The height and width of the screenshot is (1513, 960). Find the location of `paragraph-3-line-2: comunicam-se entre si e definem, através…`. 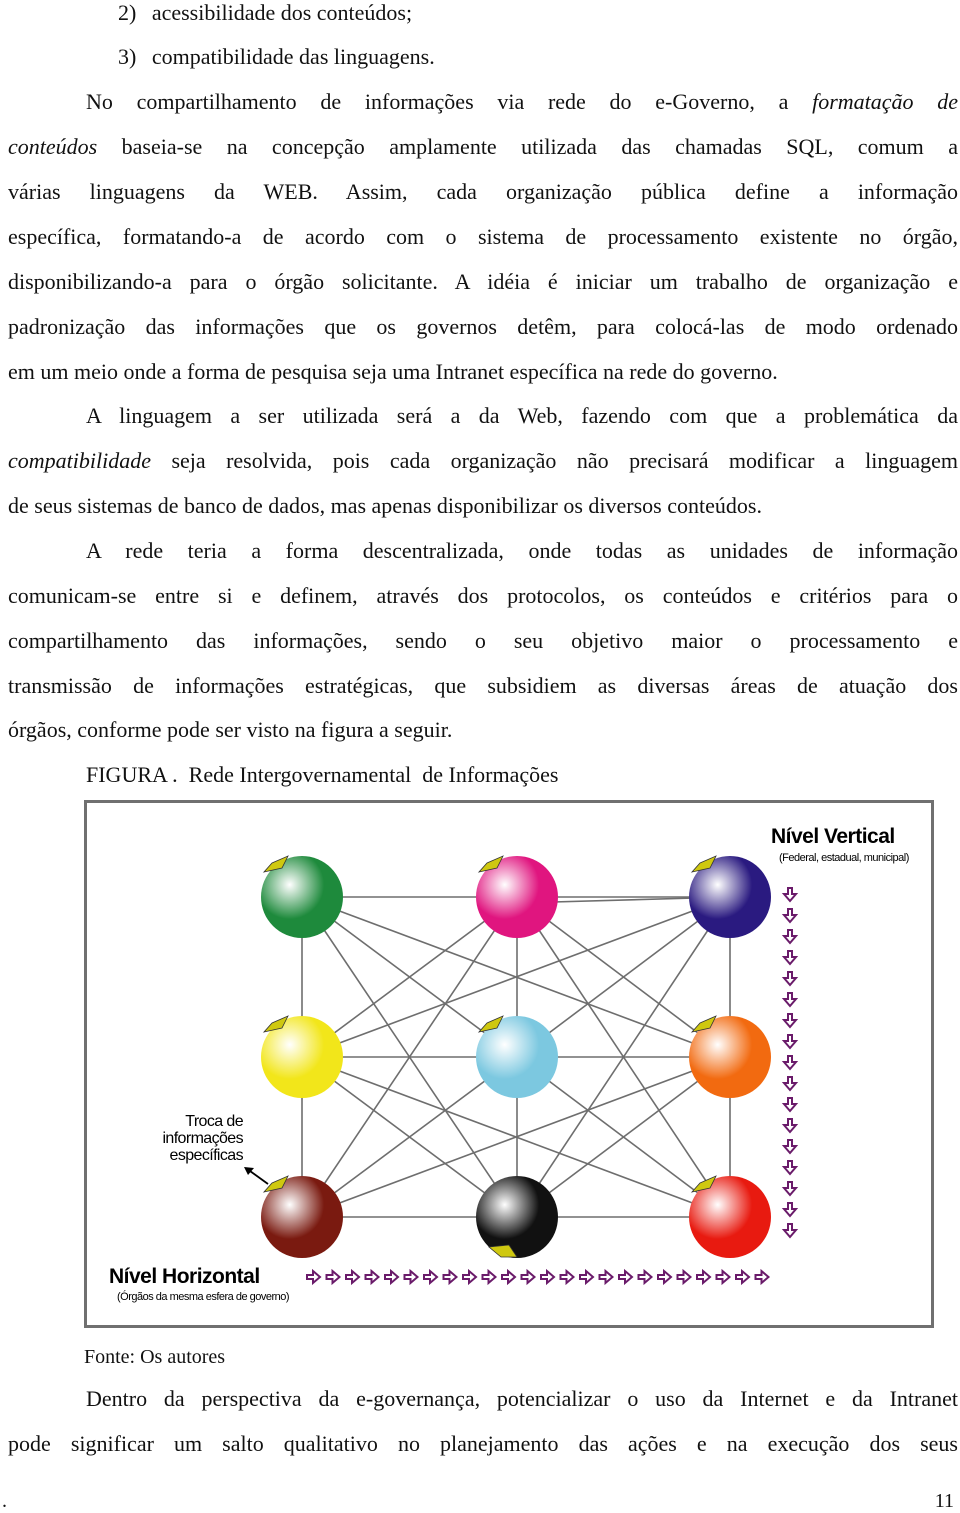

paragraph-3-line-2: comunicam-se entre si e definem, através… is located at coordinates (483, 595).